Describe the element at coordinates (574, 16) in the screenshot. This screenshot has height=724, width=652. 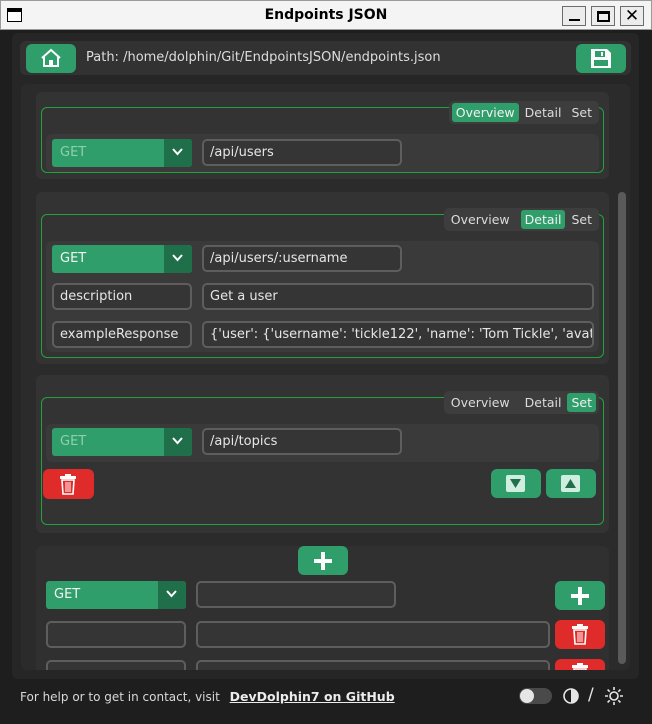
I see `minimize-button` at that location.